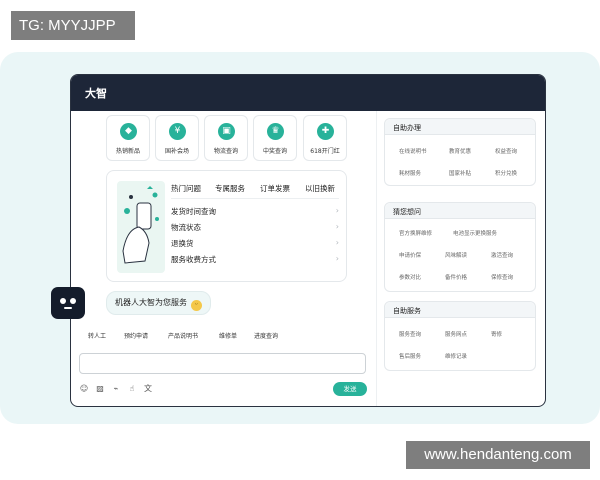 The image size is (600, 480). I want to click on link-benefits-query: 权益查询, so click(506, 151).